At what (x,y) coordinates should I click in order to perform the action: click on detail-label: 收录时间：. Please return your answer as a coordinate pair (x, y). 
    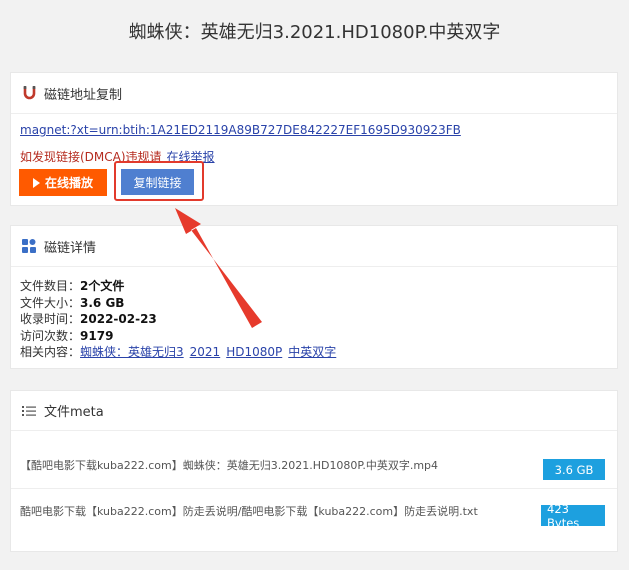
    Looking at the image, I should click on (50, 319).